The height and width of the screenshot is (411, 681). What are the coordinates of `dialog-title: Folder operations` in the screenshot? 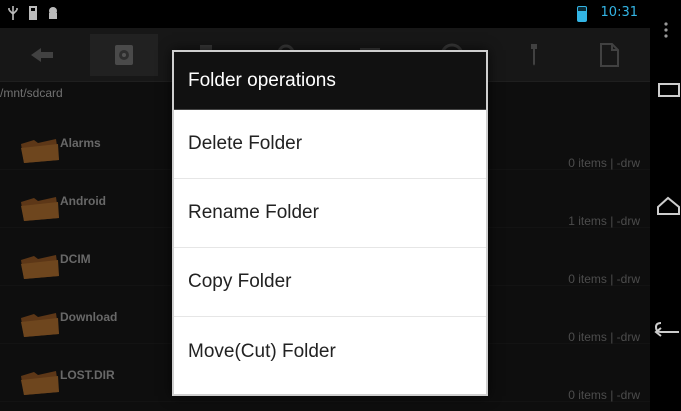 It's located at (330, 81).